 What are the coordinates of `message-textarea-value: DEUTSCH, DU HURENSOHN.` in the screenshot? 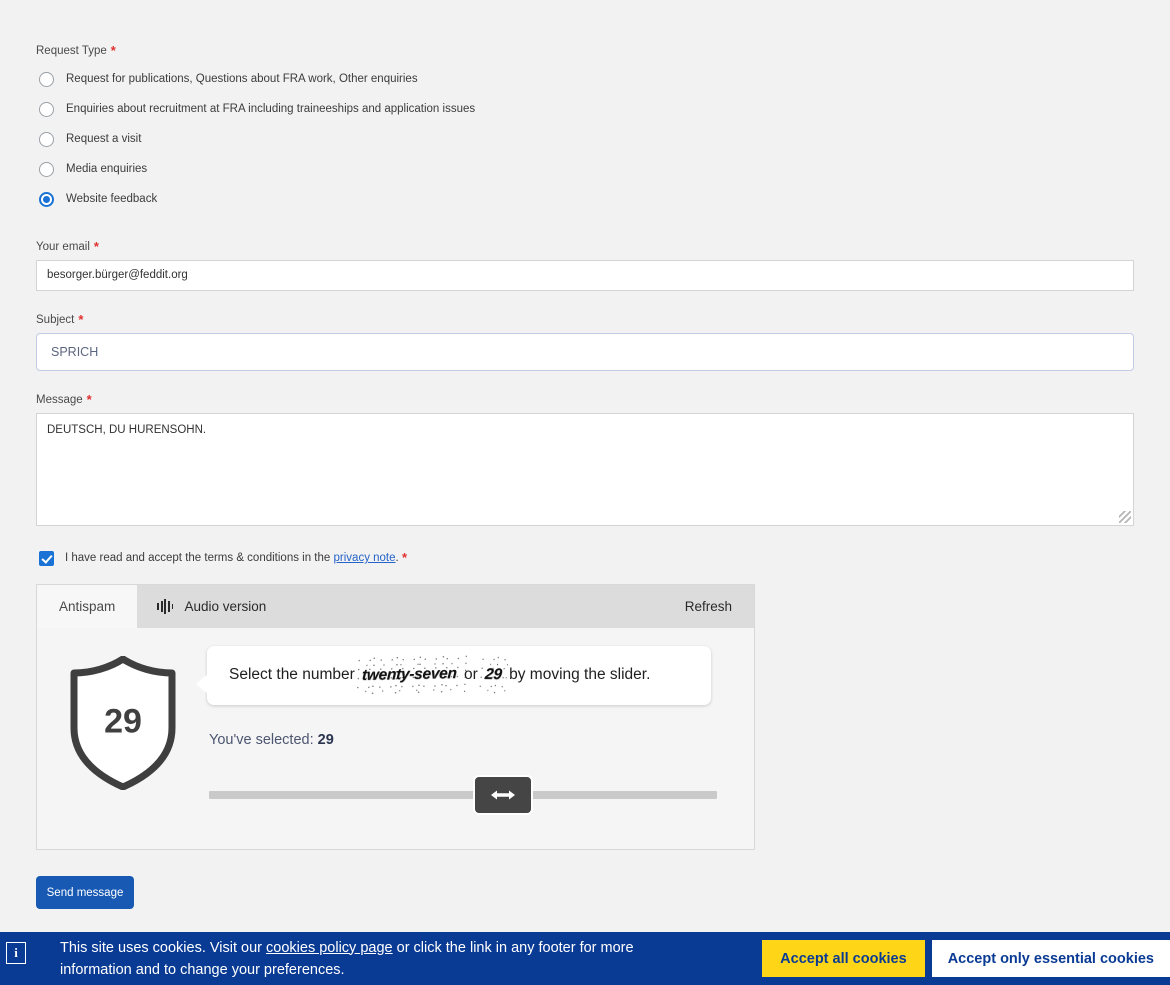 It's located at (127, 430).